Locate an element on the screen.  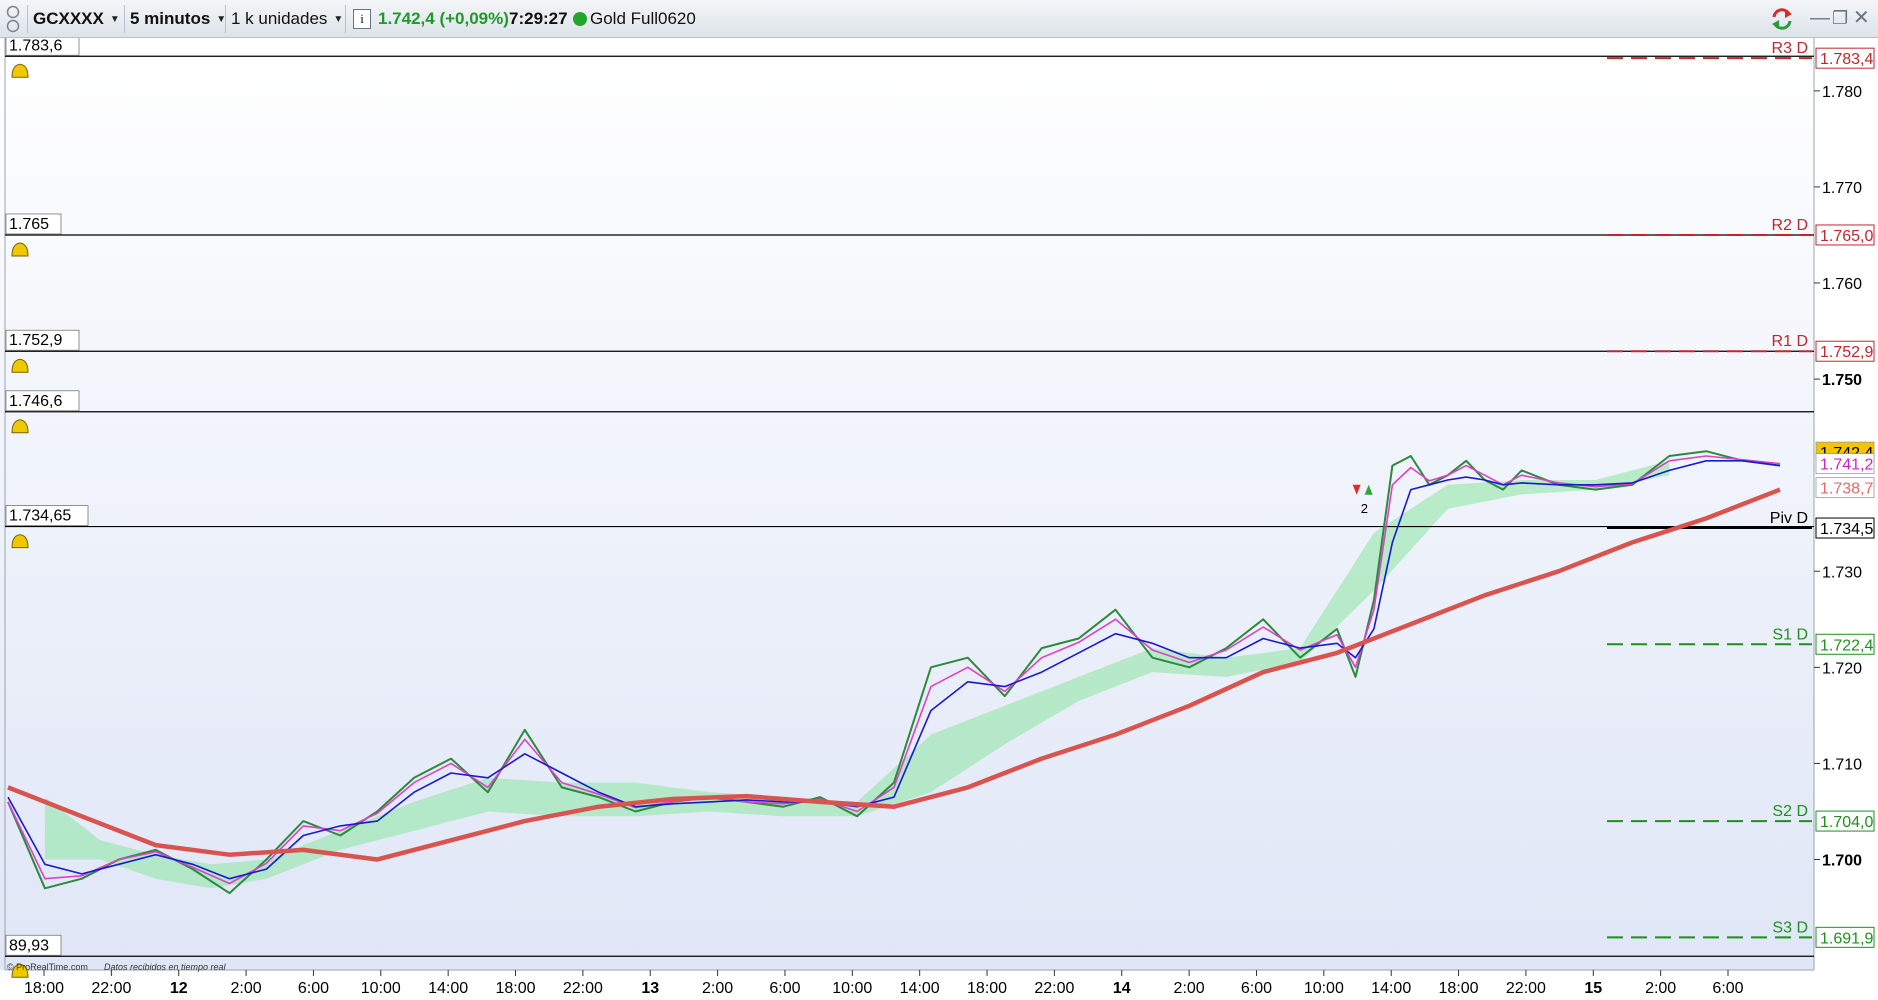
pivot-name: S1 D is located at coordinates (1790, 634).